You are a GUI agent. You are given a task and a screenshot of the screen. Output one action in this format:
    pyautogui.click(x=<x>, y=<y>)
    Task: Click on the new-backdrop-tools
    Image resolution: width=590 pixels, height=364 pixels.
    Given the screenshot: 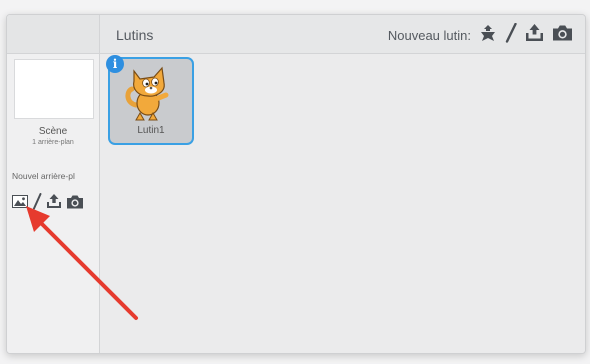 What is the action you would take?
    pyautogui.click(x=48, y=204)
    